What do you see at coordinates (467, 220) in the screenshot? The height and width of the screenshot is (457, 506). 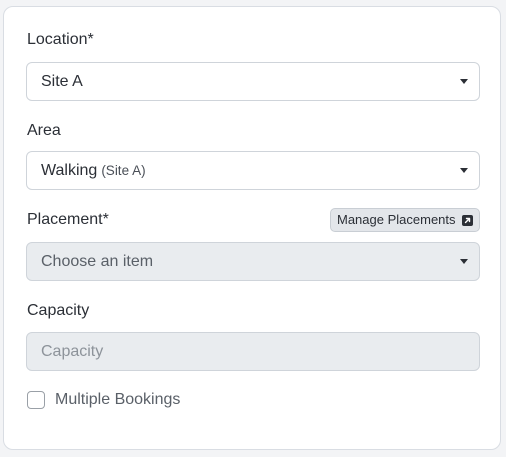 I see `external-link-icon` at bounding box center [467, 220].